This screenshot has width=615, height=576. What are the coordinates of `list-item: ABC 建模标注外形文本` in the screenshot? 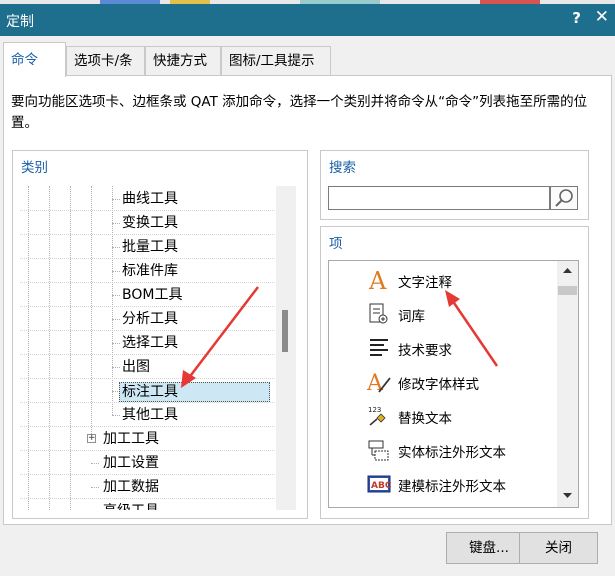 It's located at (462, 484).